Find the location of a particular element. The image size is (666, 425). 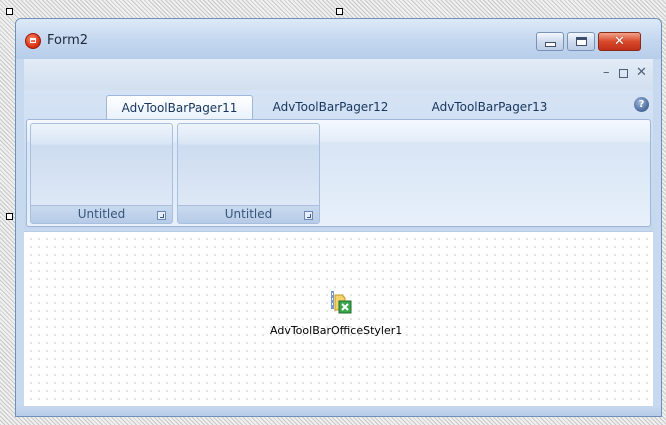

maximize-button is located at coordinates (581, 41).